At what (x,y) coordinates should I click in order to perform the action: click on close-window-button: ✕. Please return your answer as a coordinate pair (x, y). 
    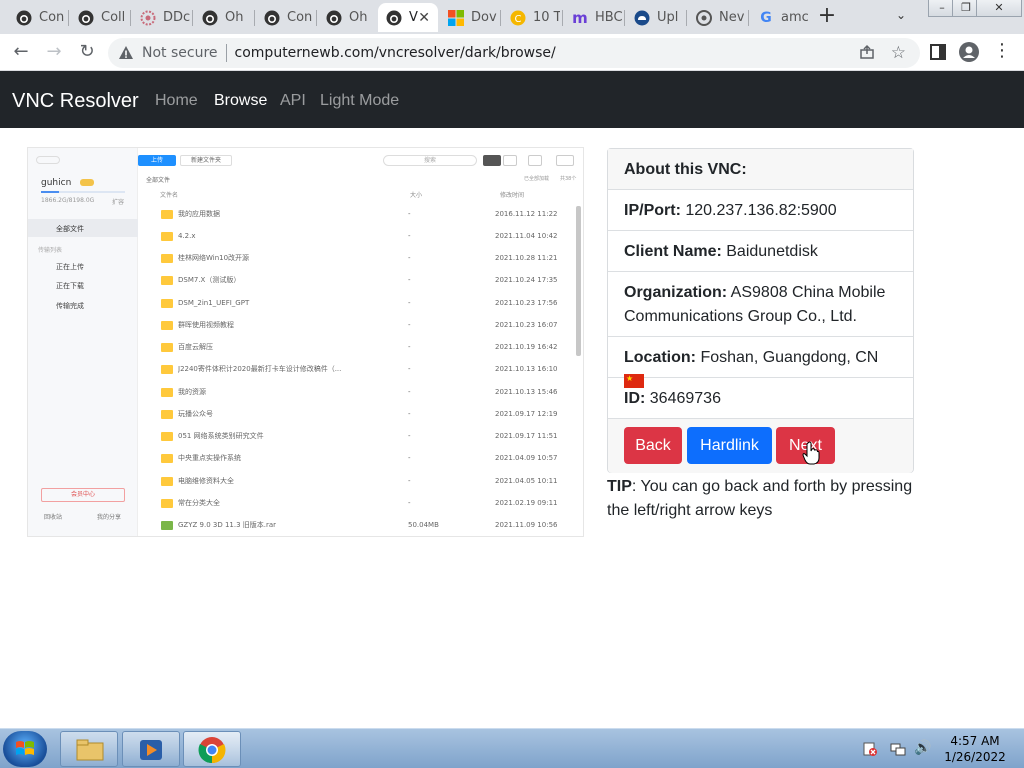
    Looking at the image, I should click on (999, 8).